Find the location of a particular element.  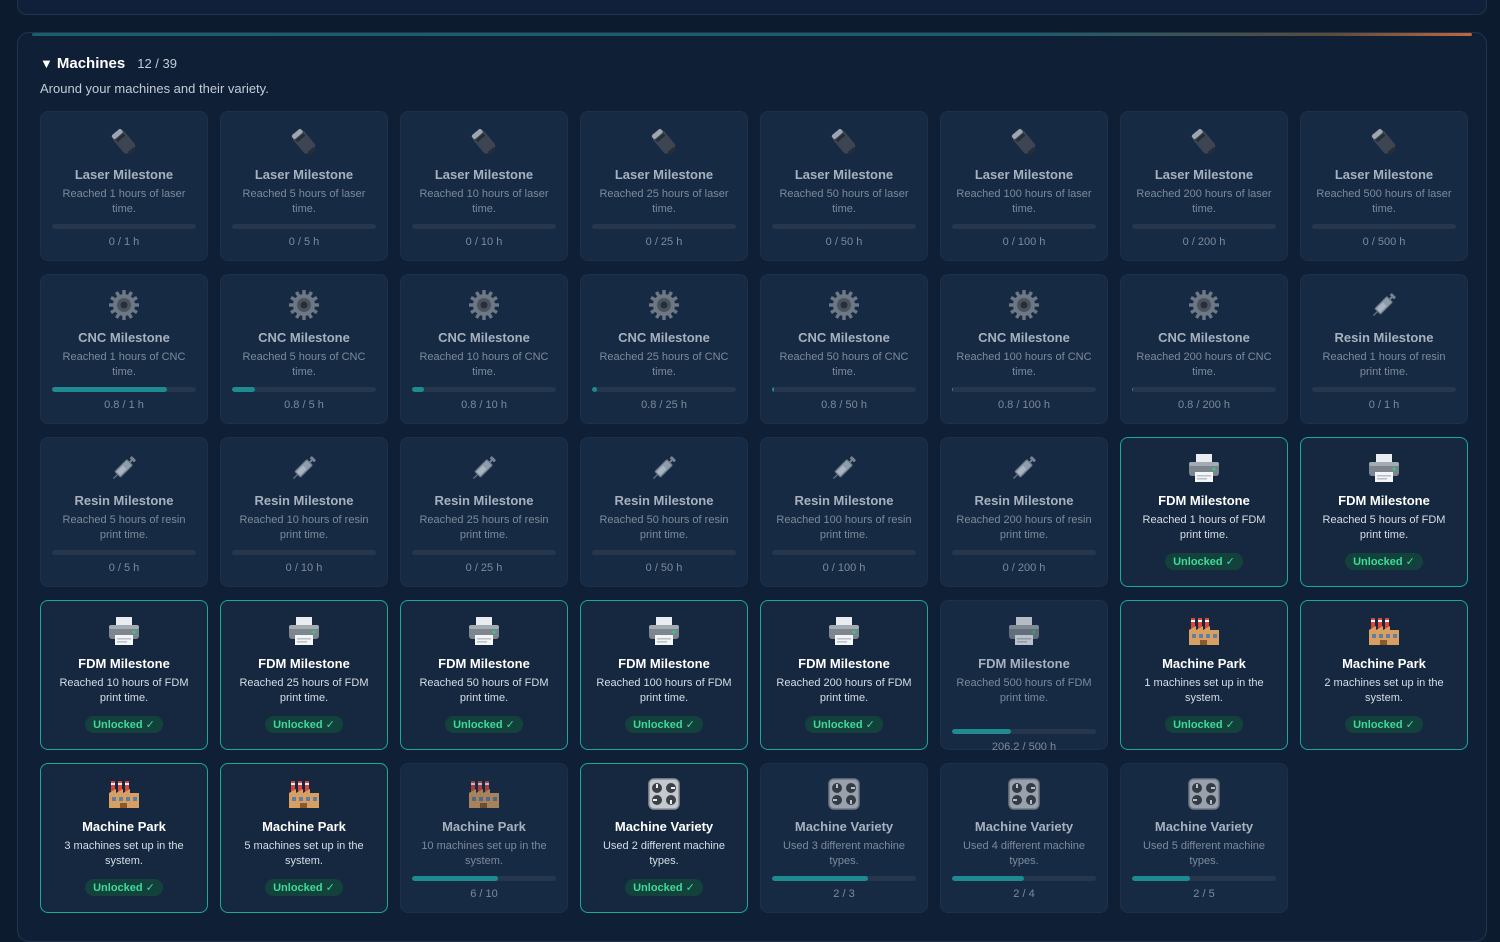

achievement-description: Reached 200 hours of CNC time. is located at coordinates (1204, 364).